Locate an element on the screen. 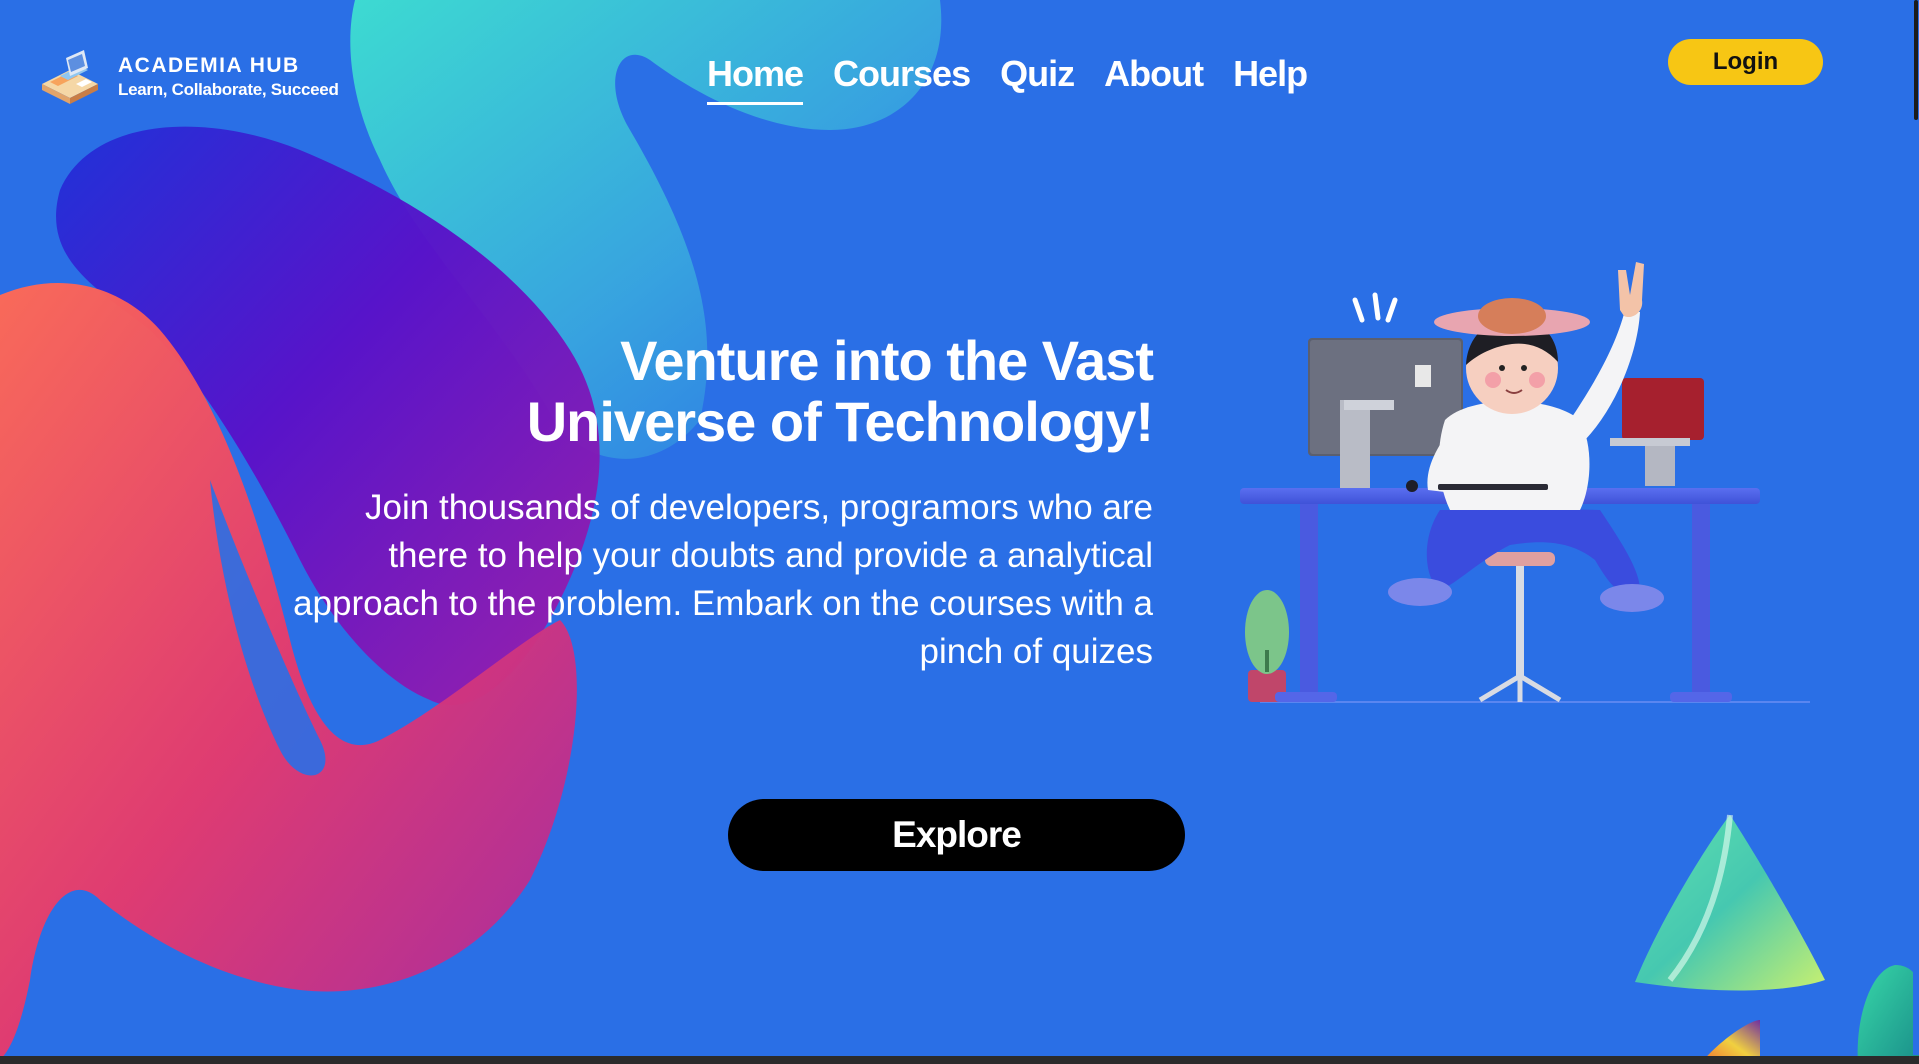 Image resolution: width=1919 pixels, height=1064 pixels. brand-text: ACADEMIA HUB Learn, Collaborate, Succeed is located at coordinates (228, 77).